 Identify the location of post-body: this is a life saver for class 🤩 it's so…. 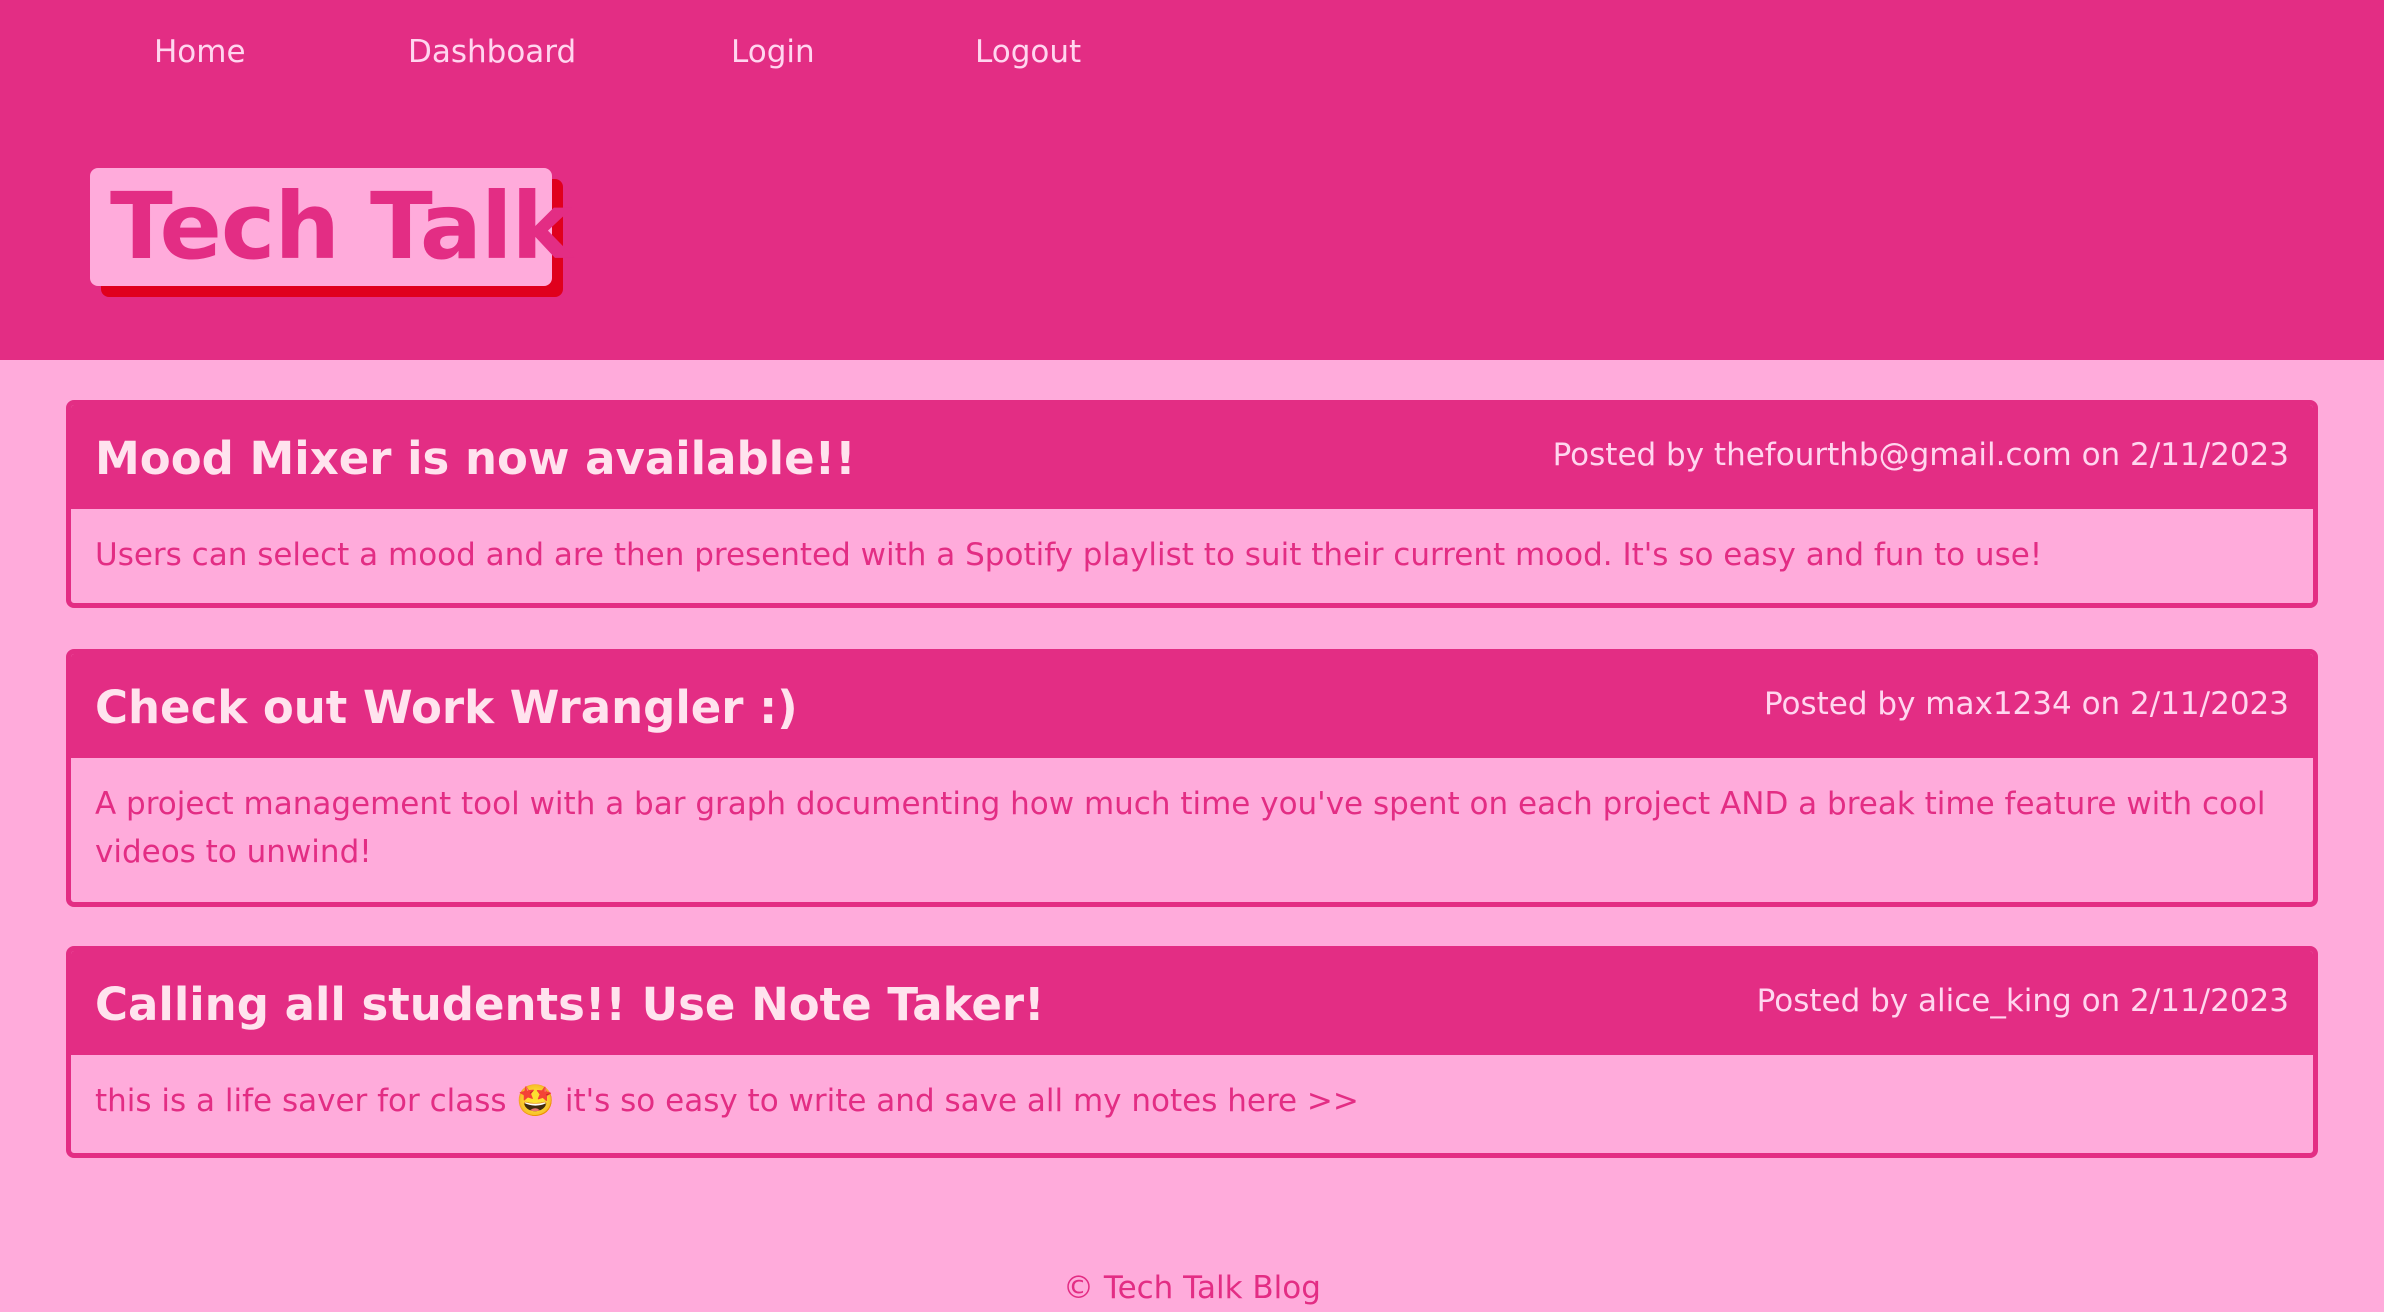
(727, 1101).